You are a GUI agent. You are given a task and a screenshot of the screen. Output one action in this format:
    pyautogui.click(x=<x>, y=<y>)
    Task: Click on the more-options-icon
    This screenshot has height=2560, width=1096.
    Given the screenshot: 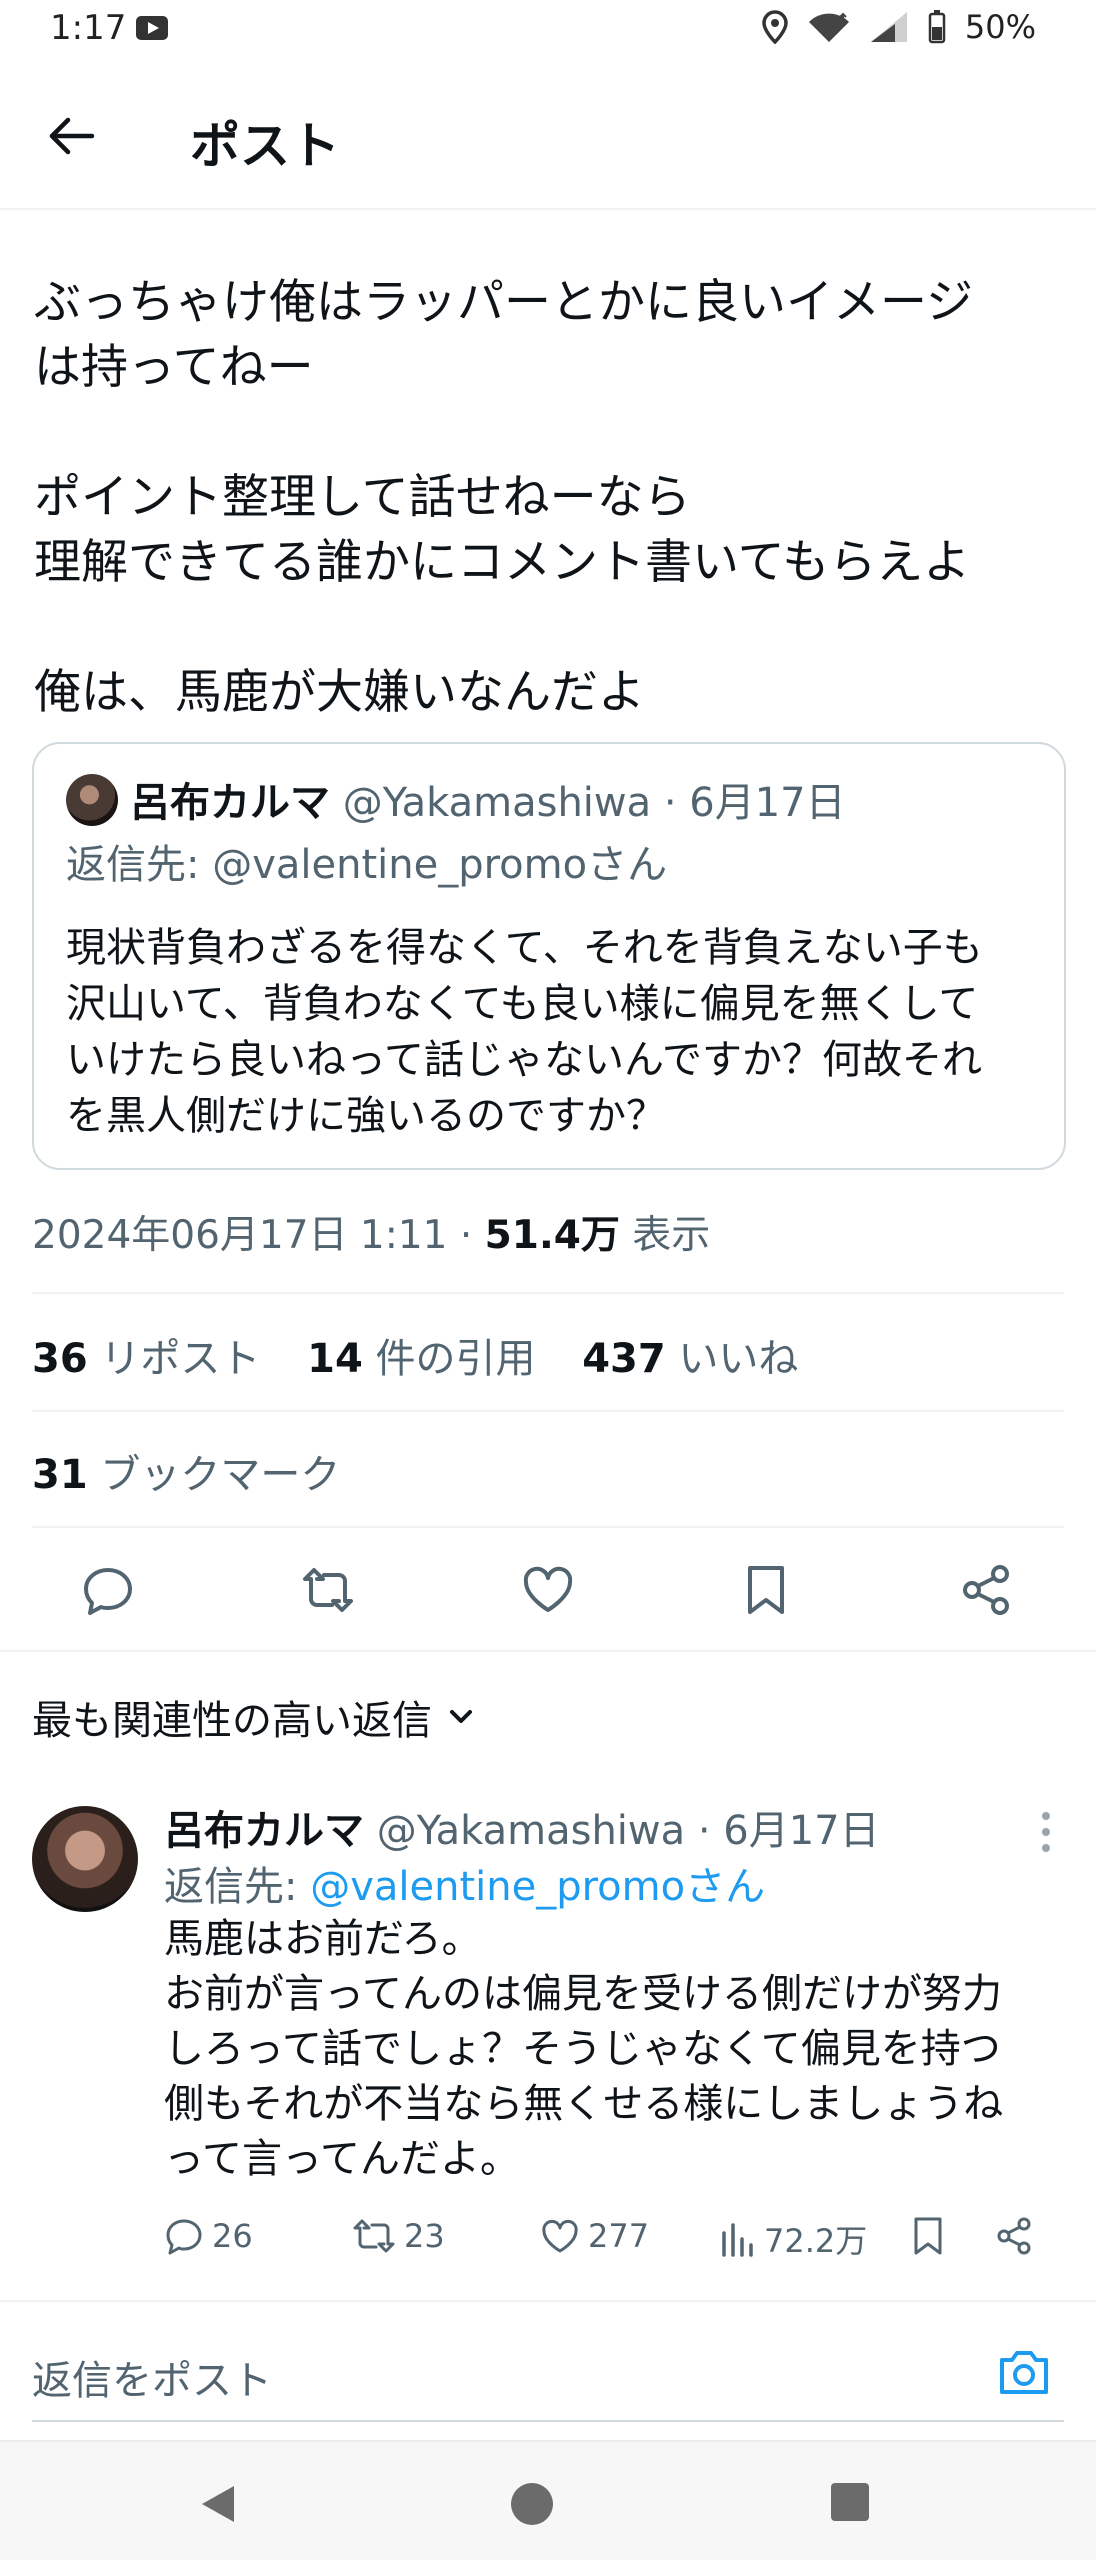 What is the action you would take?
    pyautogui.click(x=1046, y=1832)
    